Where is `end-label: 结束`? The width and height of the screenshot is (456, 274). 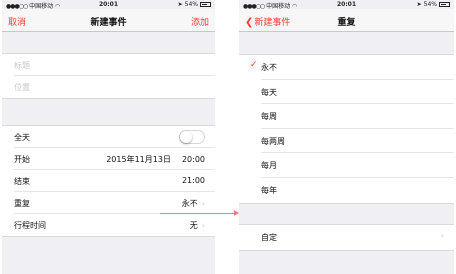 end-label: 结束 is located at coordinates (22, 181).